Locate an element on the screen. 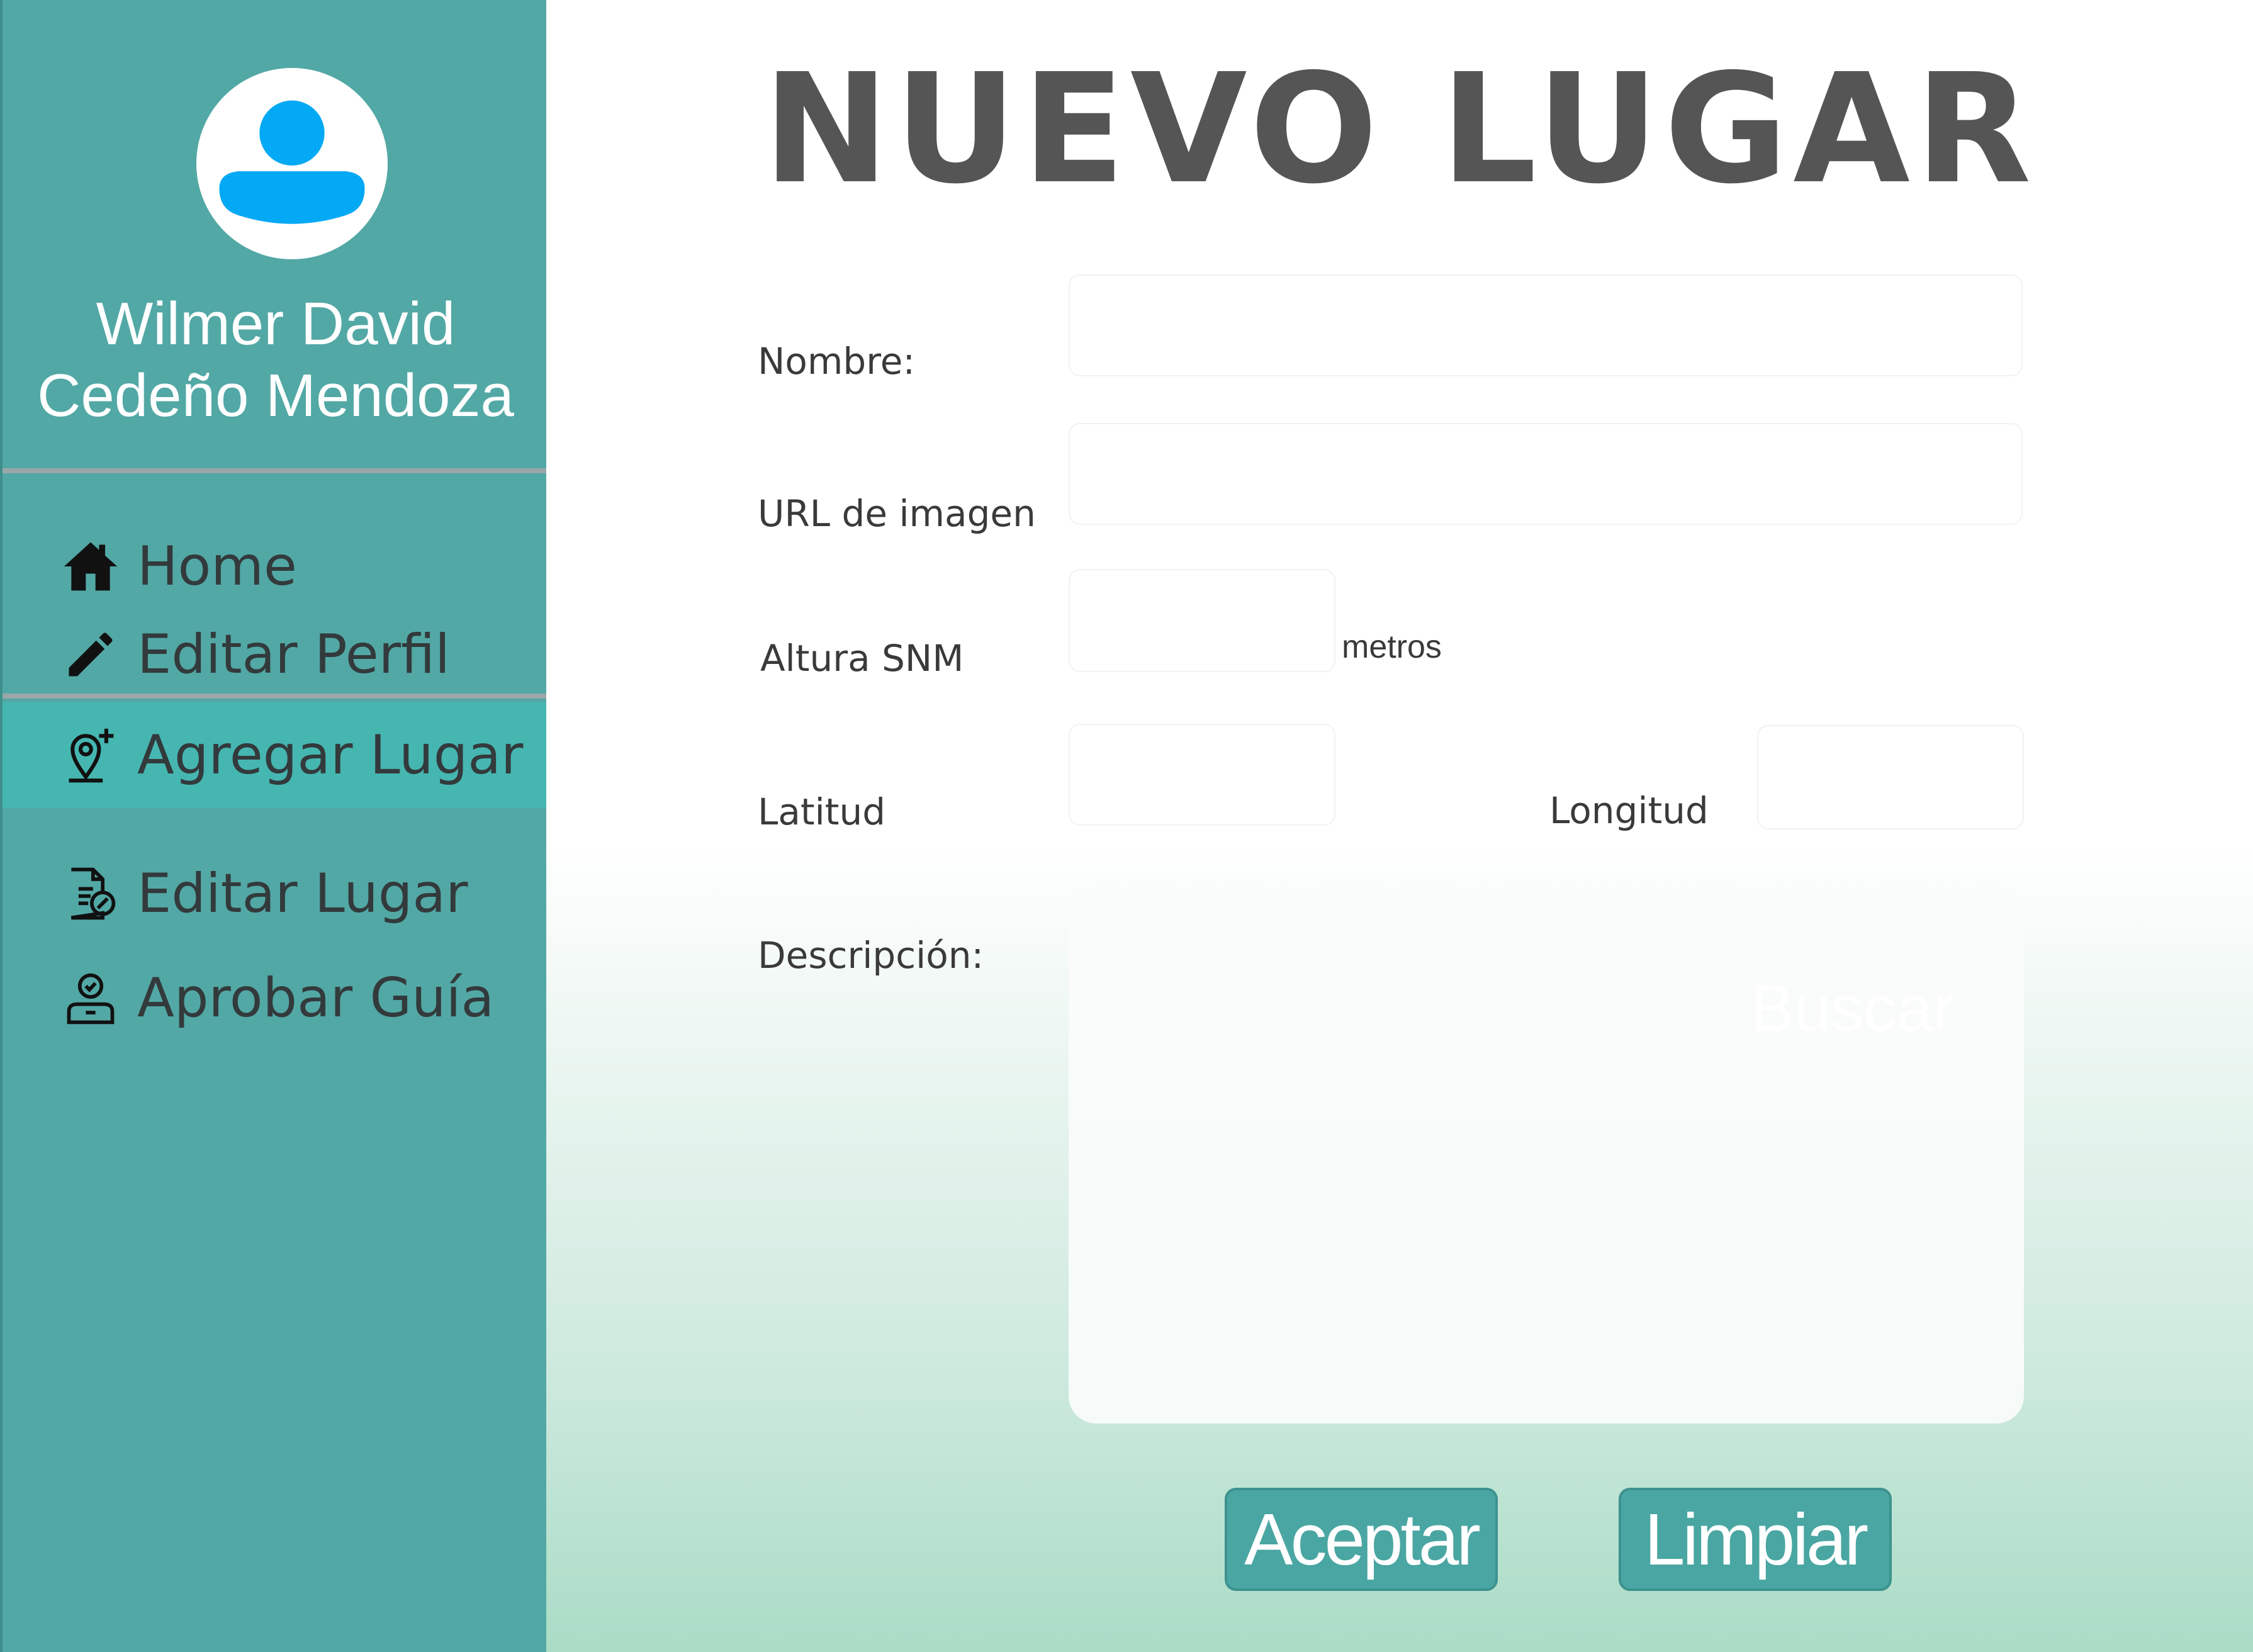 The image size is (2253, 1652). home-icon is located at coordinates (90, 566).